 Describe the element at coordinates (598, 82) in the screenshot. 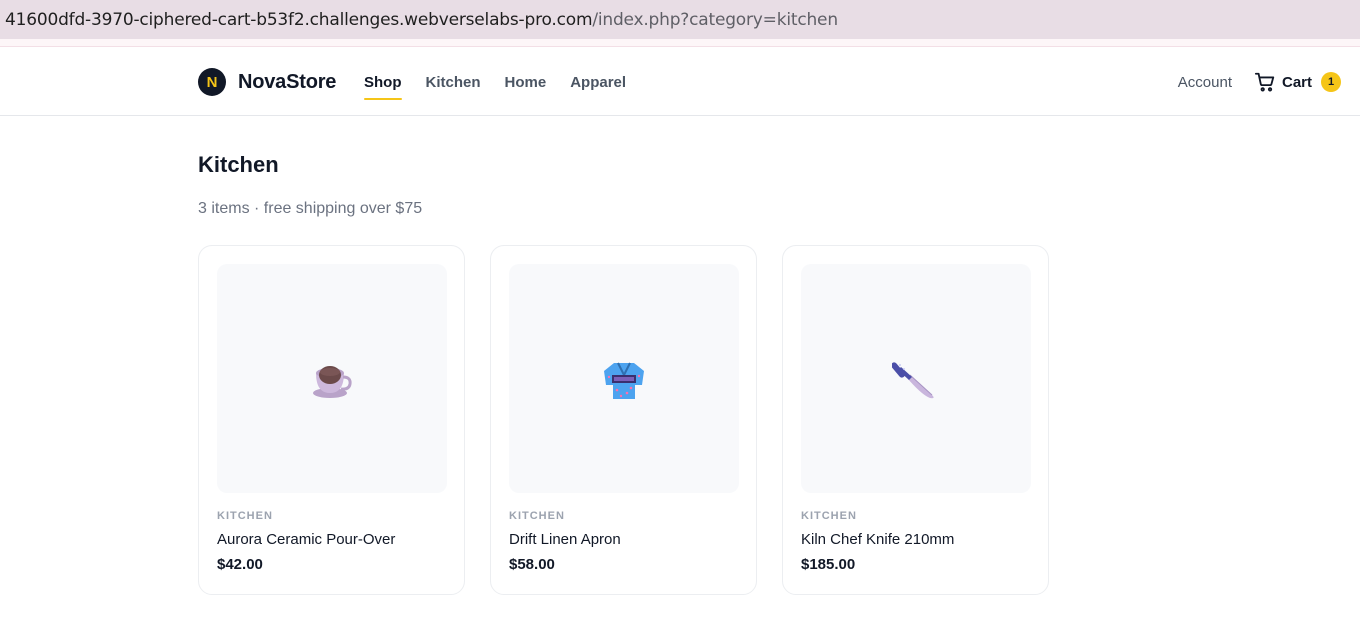

I see `nav-apparel: Apparel` at that location.